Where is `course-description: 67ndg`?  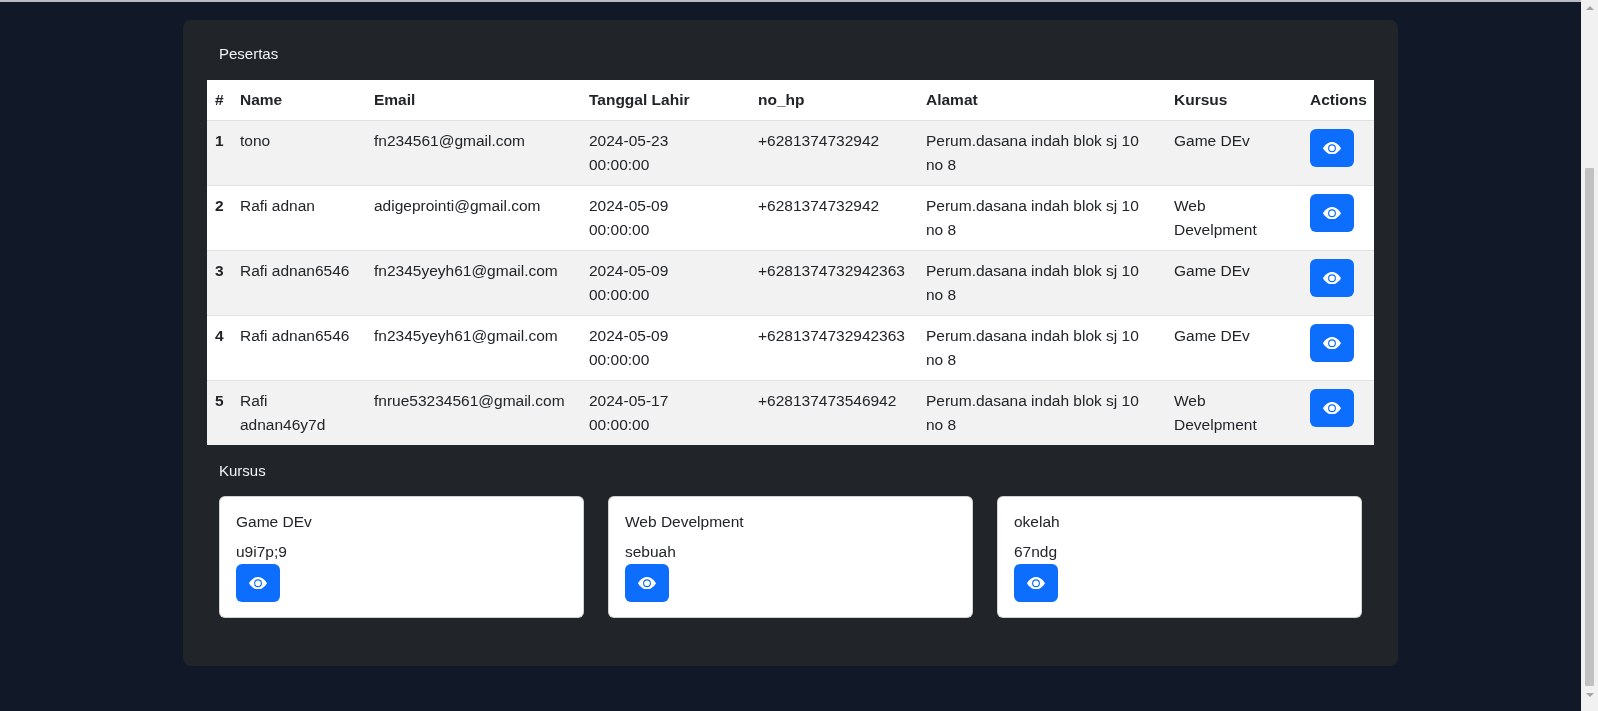 course-description: 67ndg is located at coordinates (1036, 552).